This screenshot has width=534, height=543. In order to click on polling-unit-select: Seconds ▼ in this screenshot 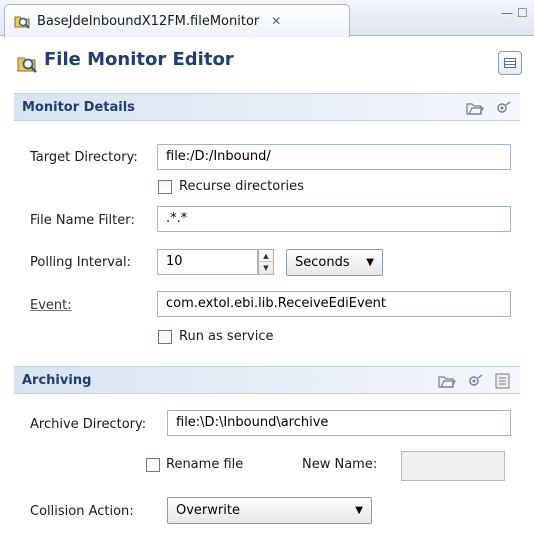, I will do `click(334, 262)`.